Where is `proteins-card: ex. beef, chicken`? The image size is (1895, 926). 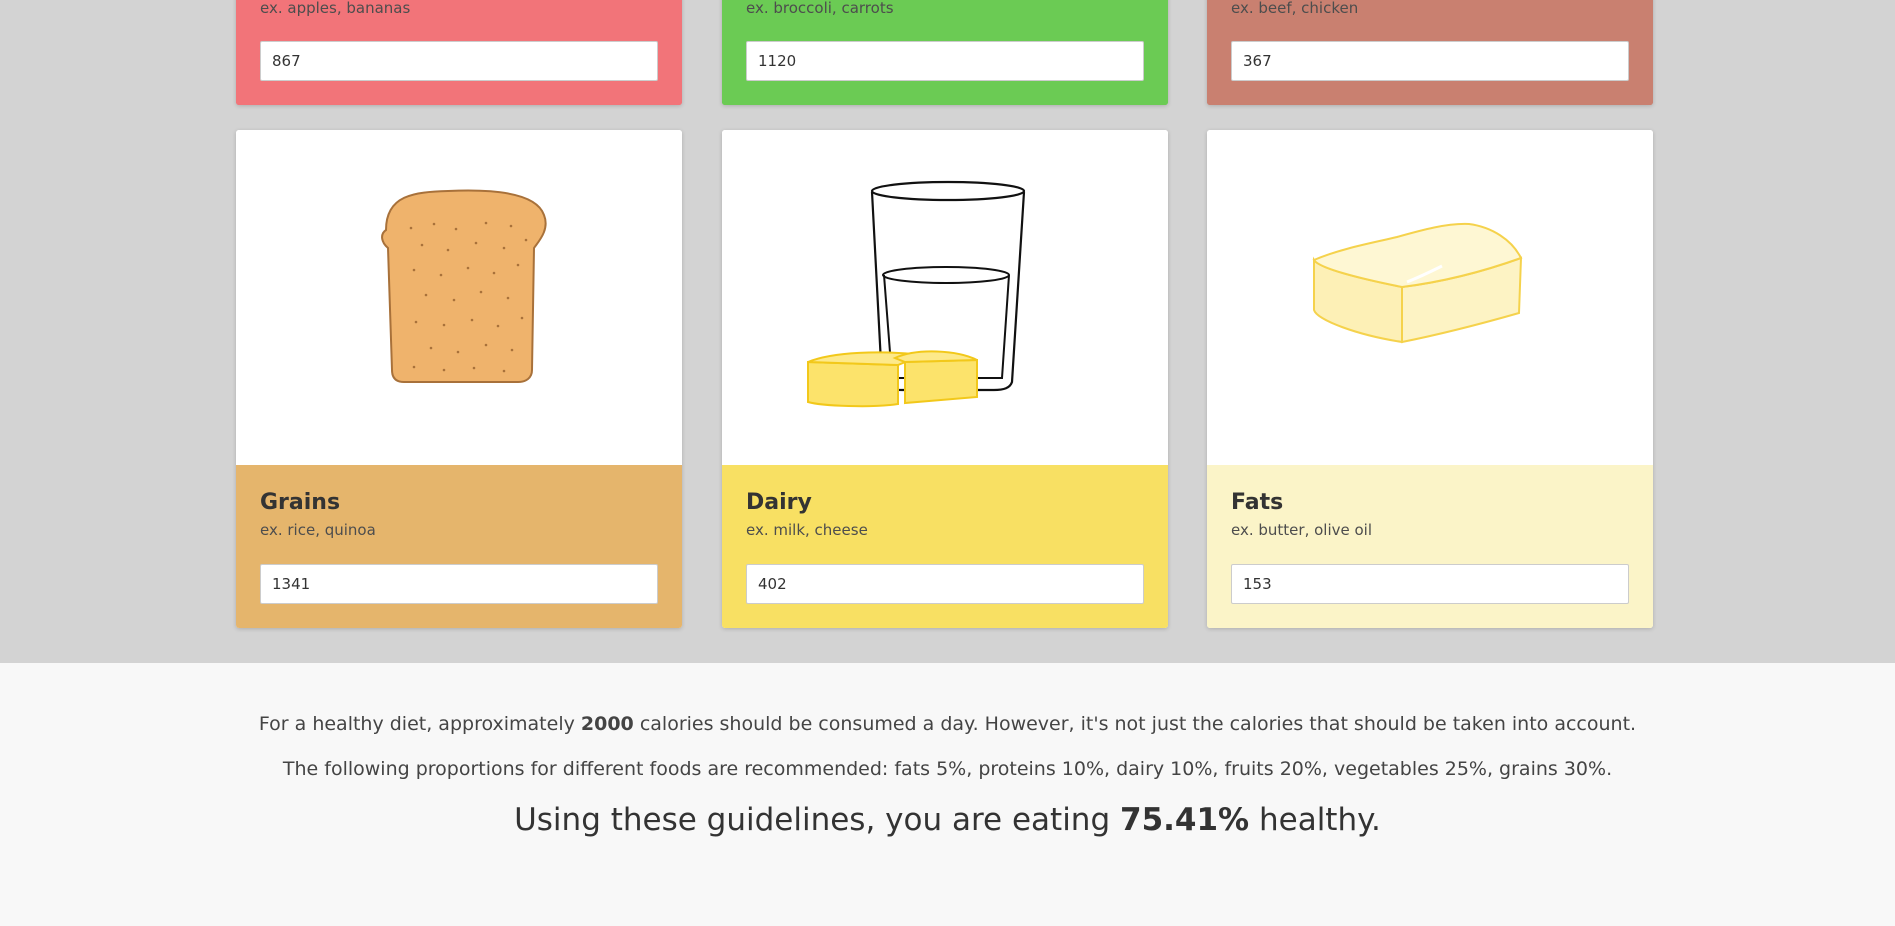
proteins-card: ex. beef, chicken is located at coordinates (1430, 52).